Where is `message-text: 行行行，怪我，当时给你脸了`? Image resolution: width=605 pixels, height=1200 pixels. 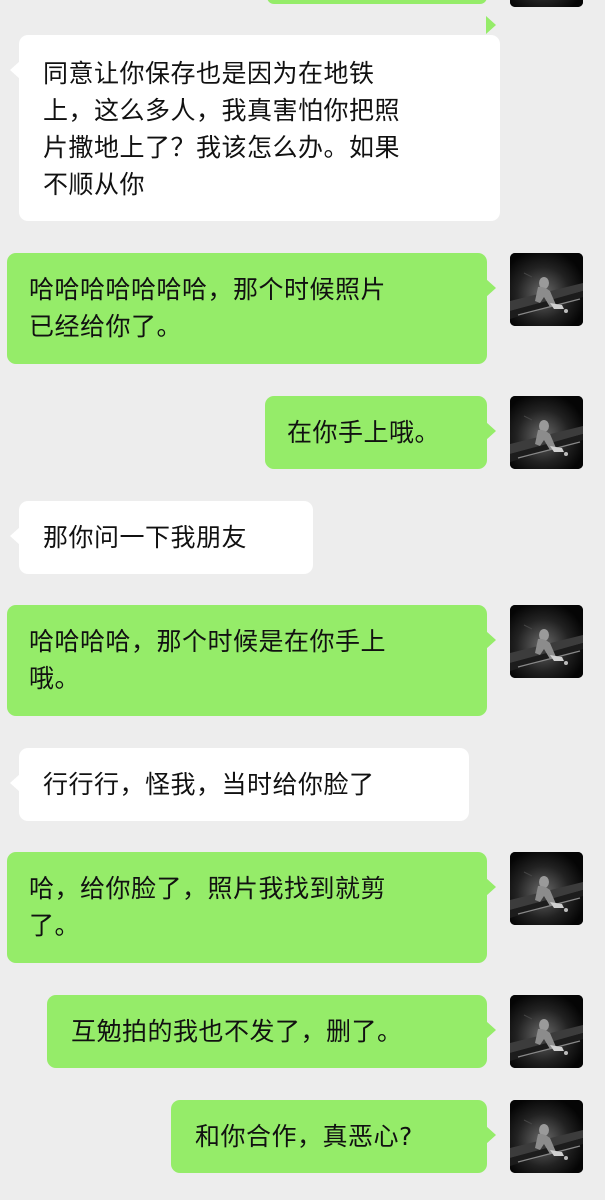
message-text: 行行行，怪我，当时给你脸了 is located at coordinates (209, 784).